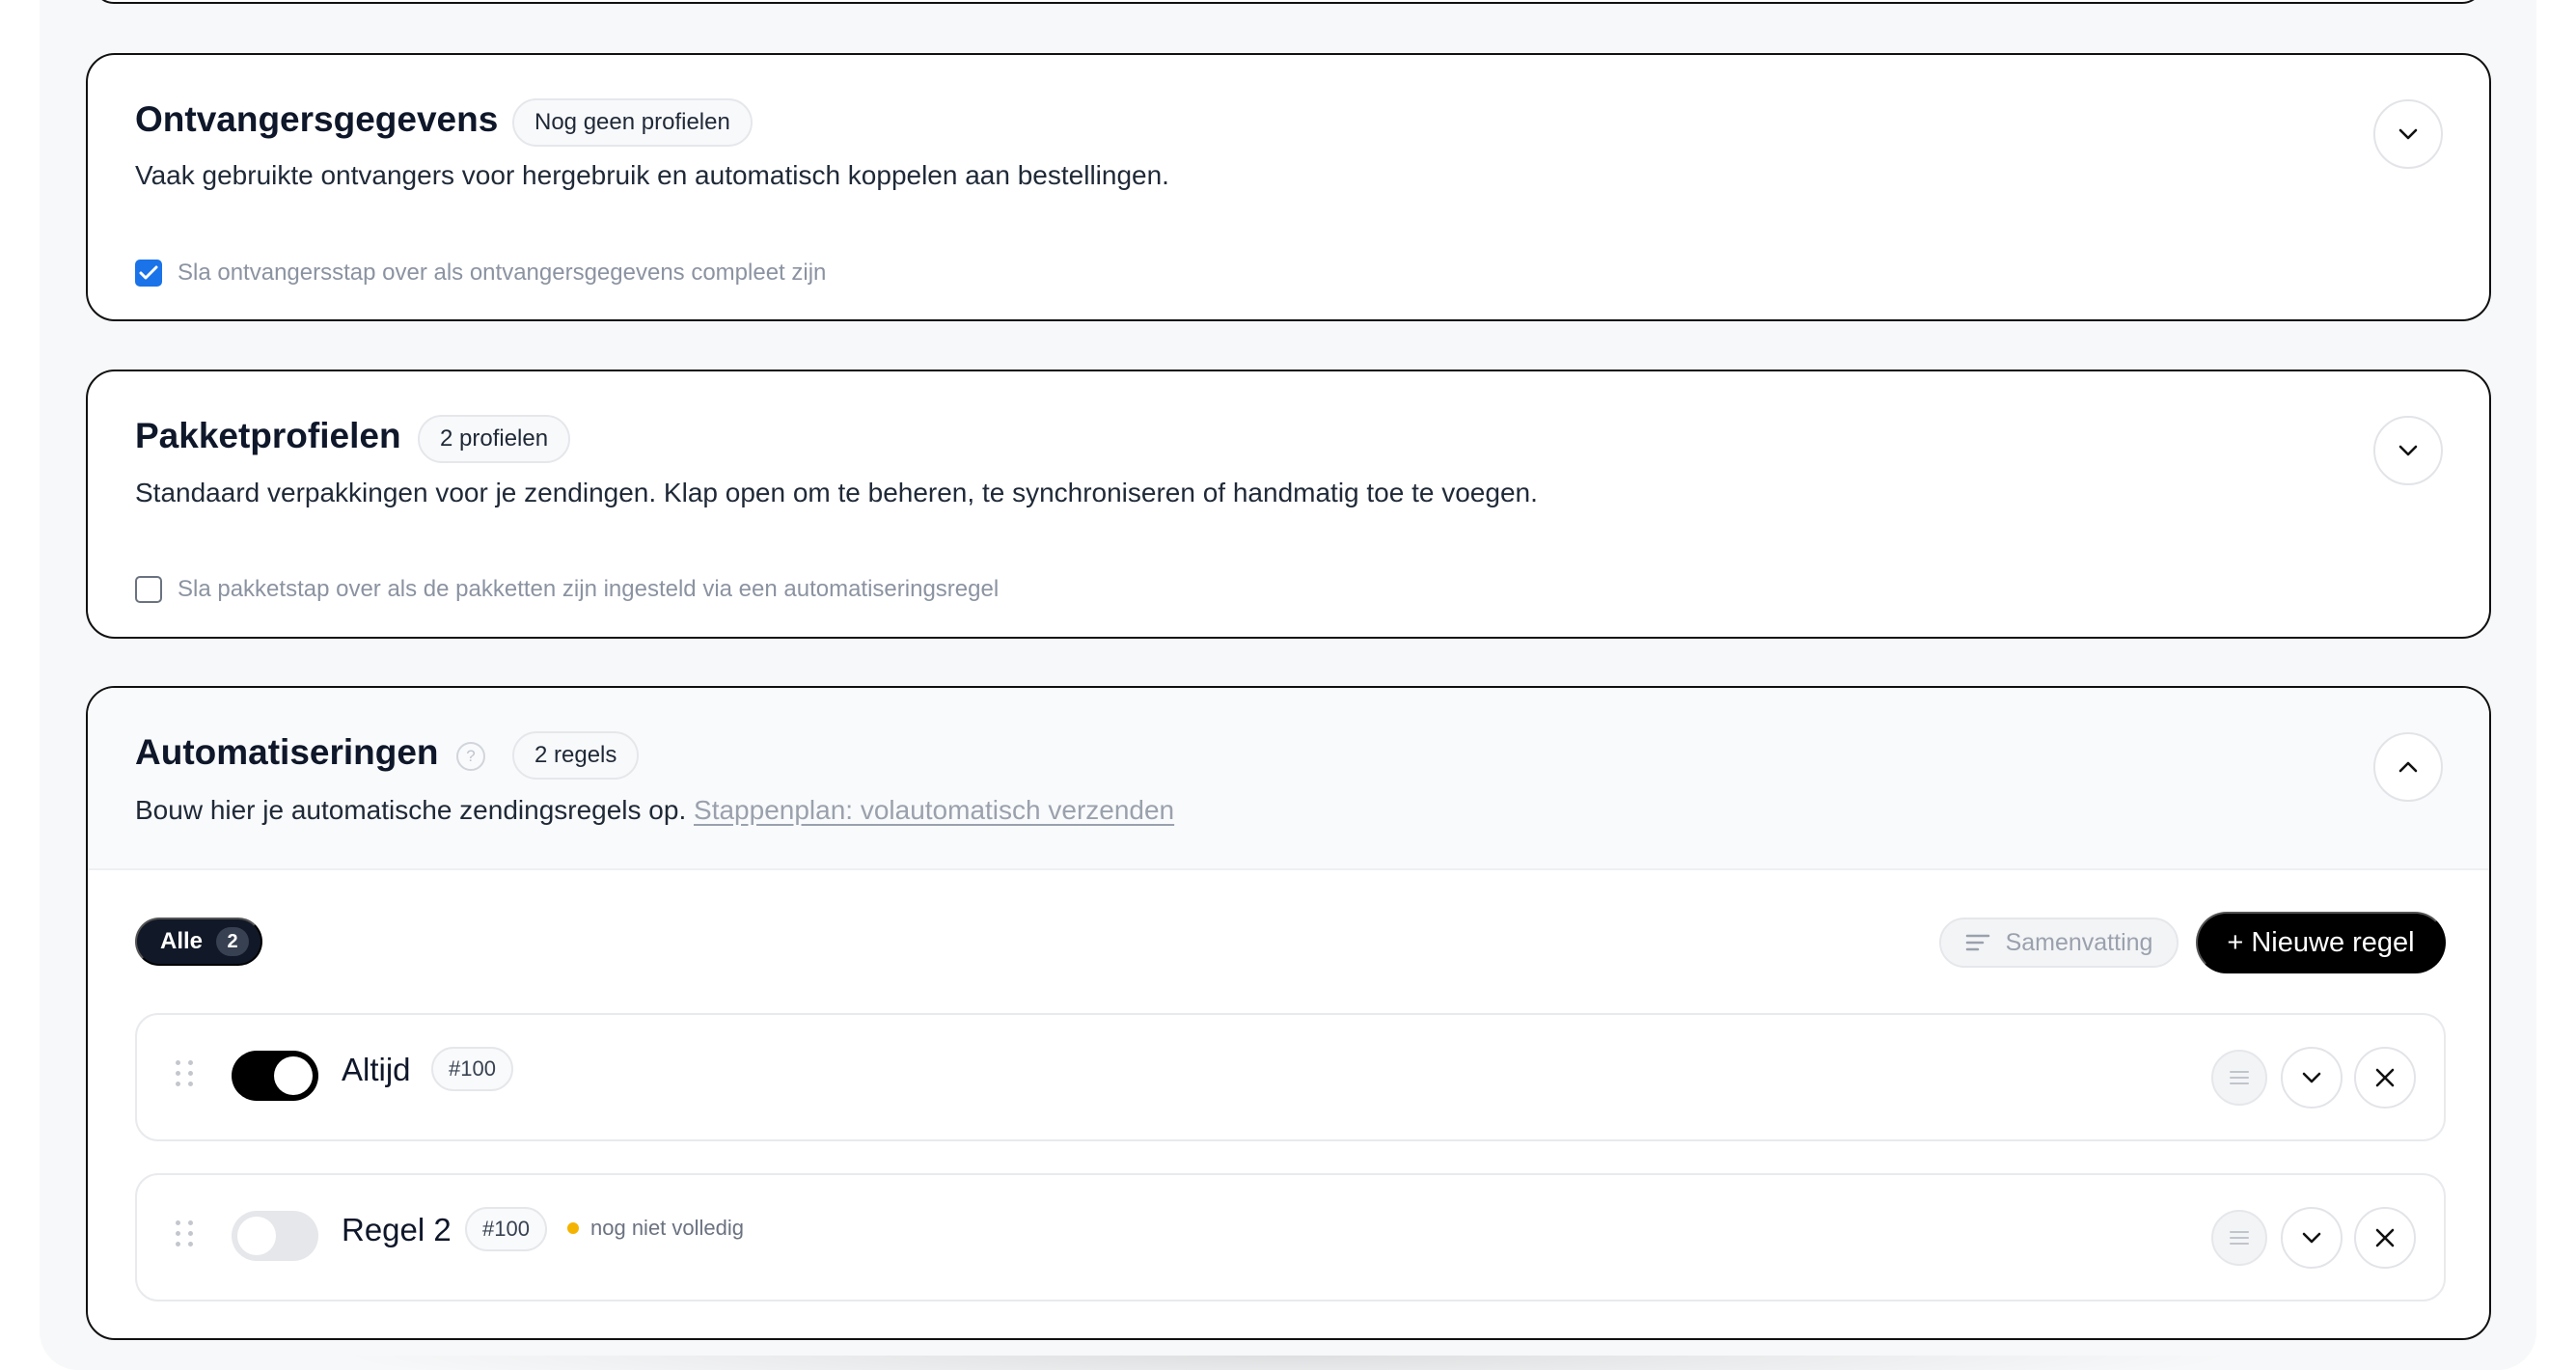 This screenshot has width=2576, height=1370. Describe the element at coordinates (397, 1230) in the screenshot. I see `rule-name: Regel 2` at that location.